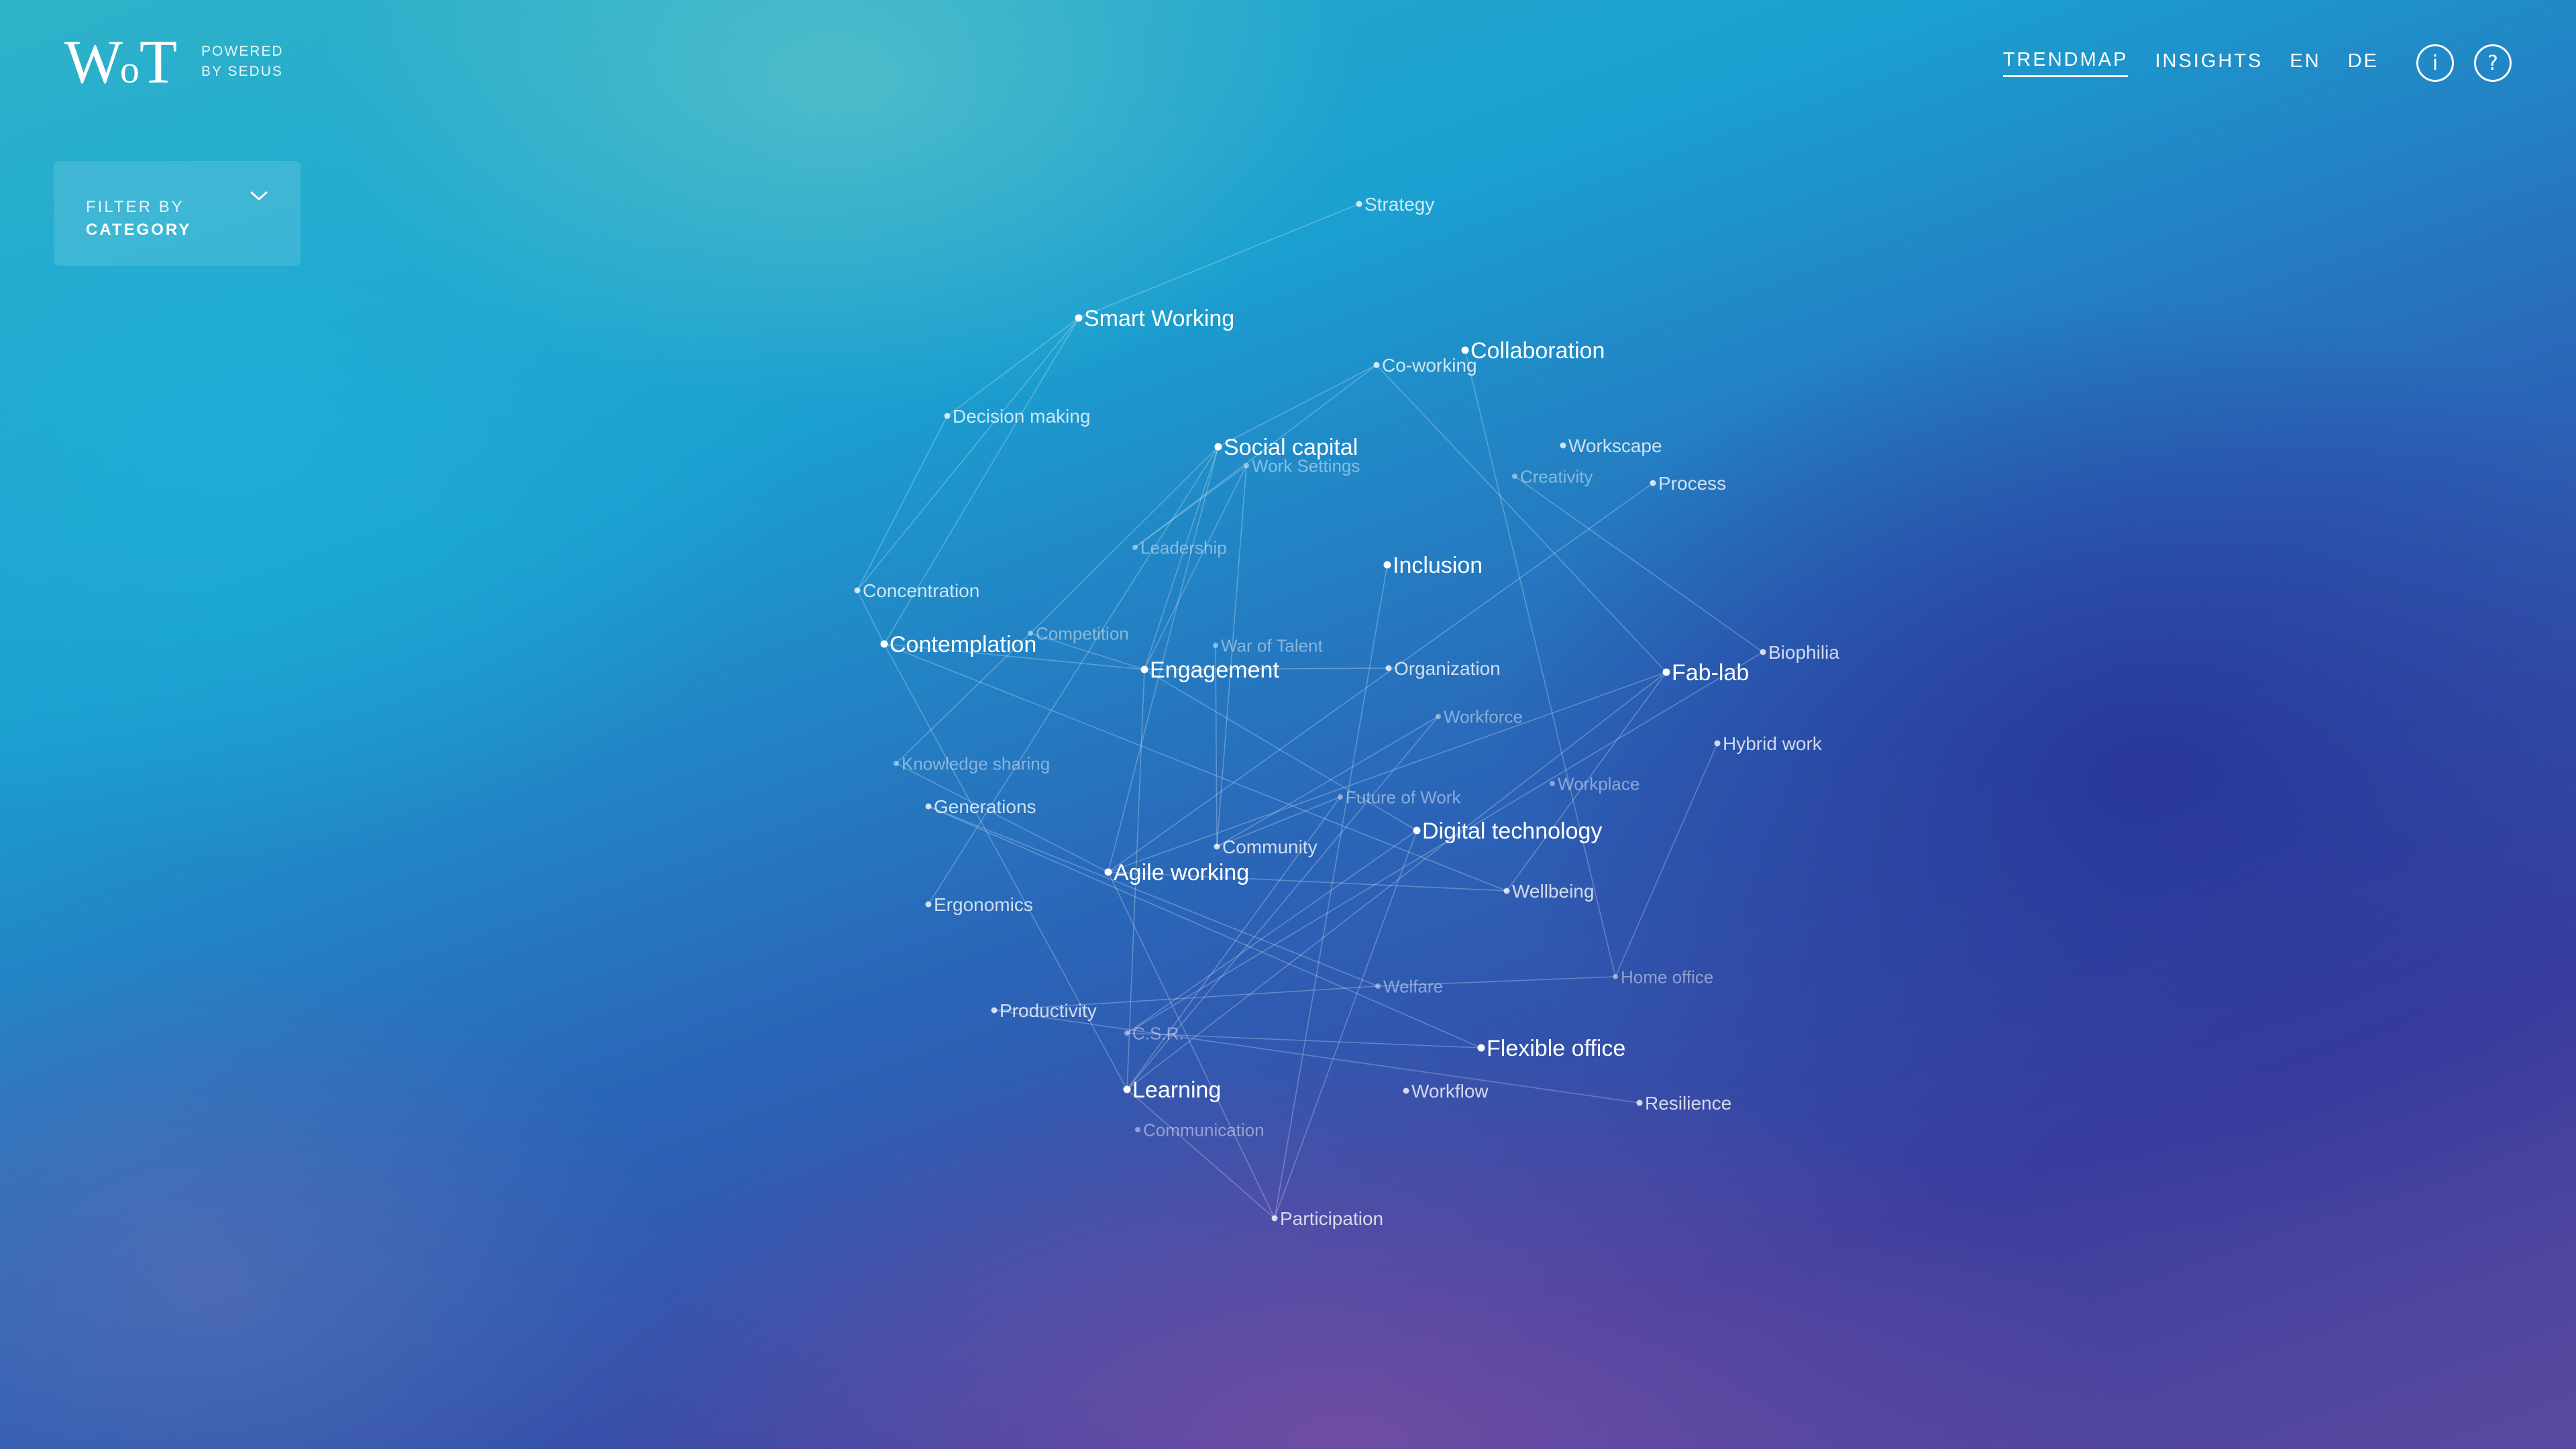  What do you see at coordinates (1159, 318) in the screenshot?
I see `trend-node-label: Smart Working` at bounding box center [1159, 318].